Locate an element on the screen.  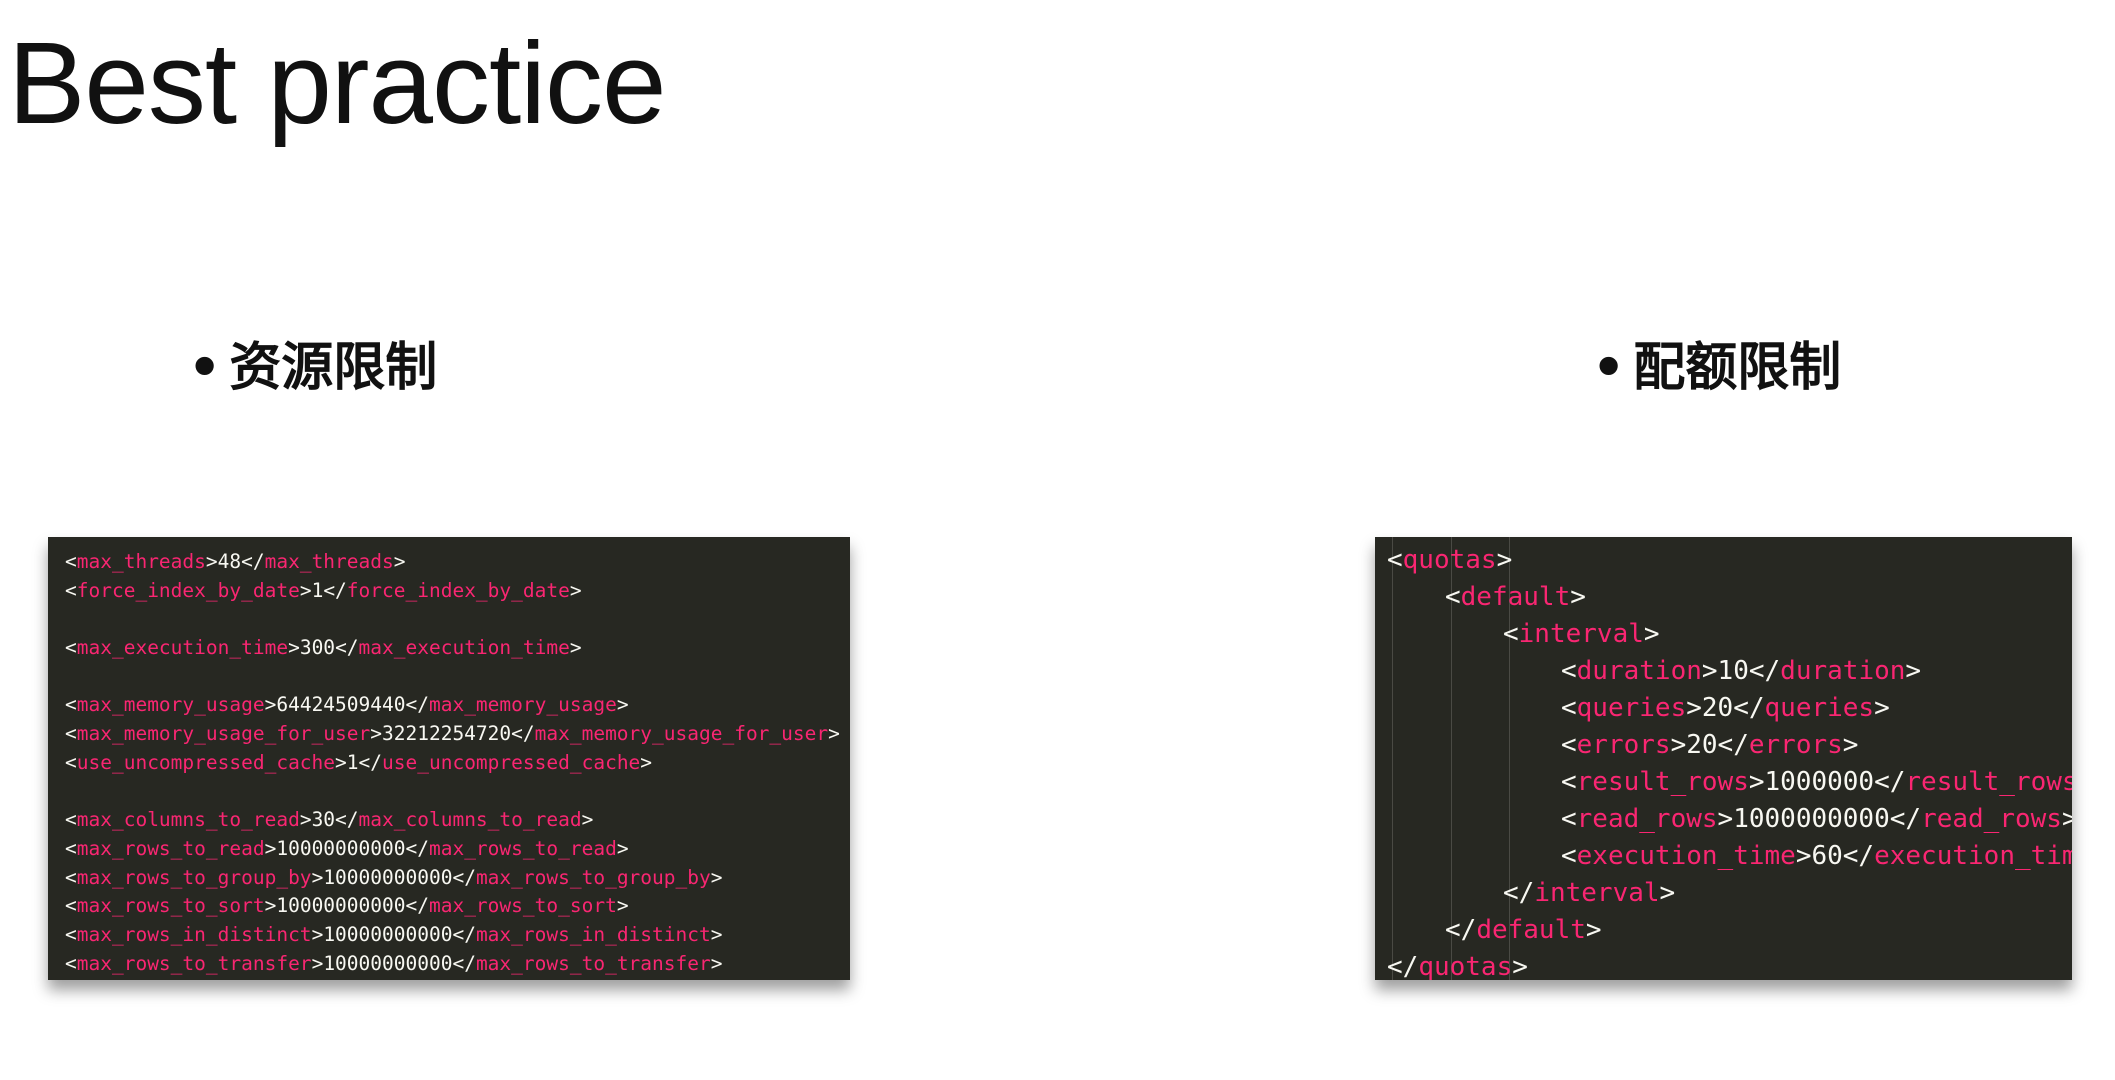
code-line: <interval> is located at coordinates (1723, 634).